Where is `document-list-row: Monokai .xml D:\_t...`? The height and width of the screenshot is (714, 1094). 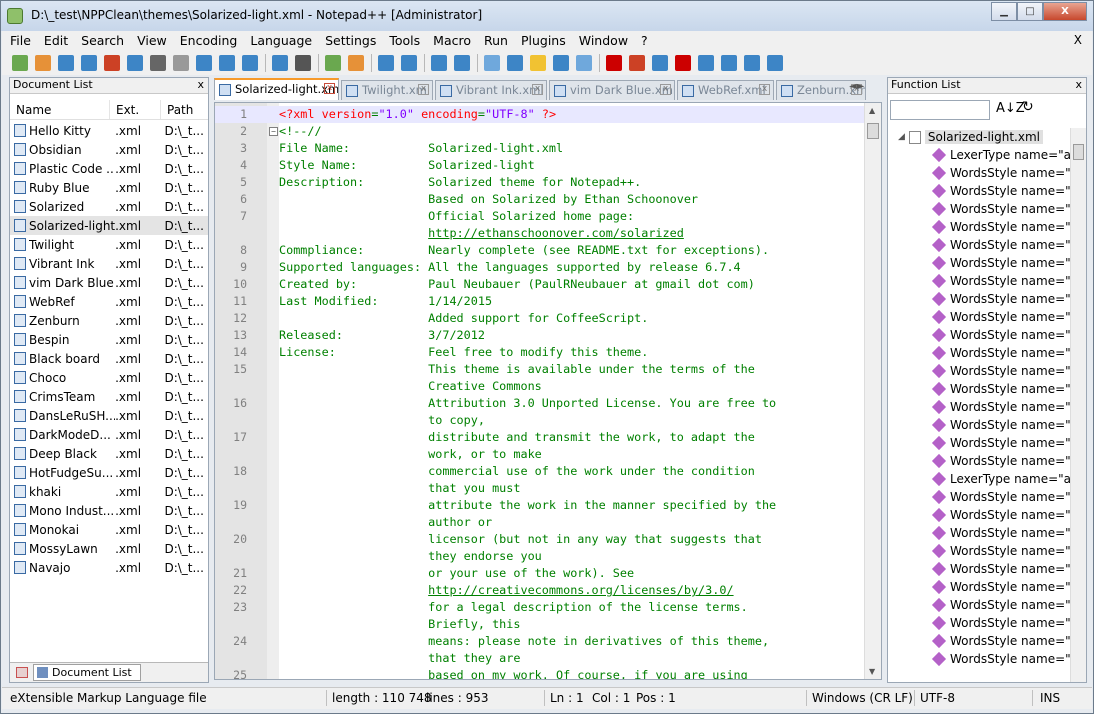
document-list-row: Monokai .xml D:\_t... is located at coordinates (109, 529).